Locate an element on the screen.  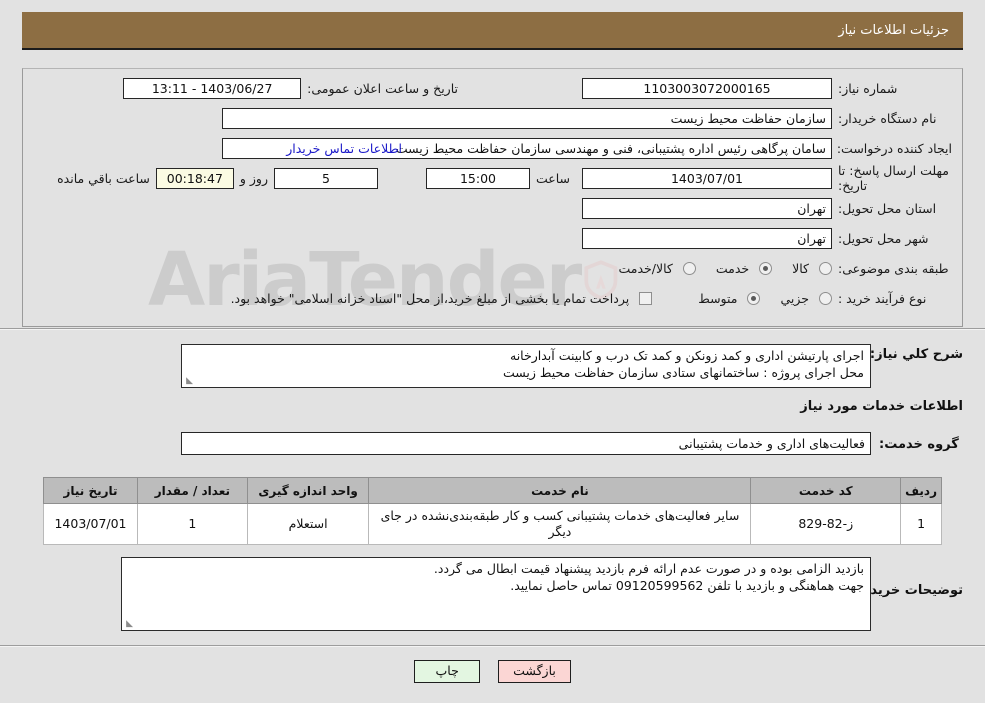
radio-category-service is located at coordinates (766, 268).